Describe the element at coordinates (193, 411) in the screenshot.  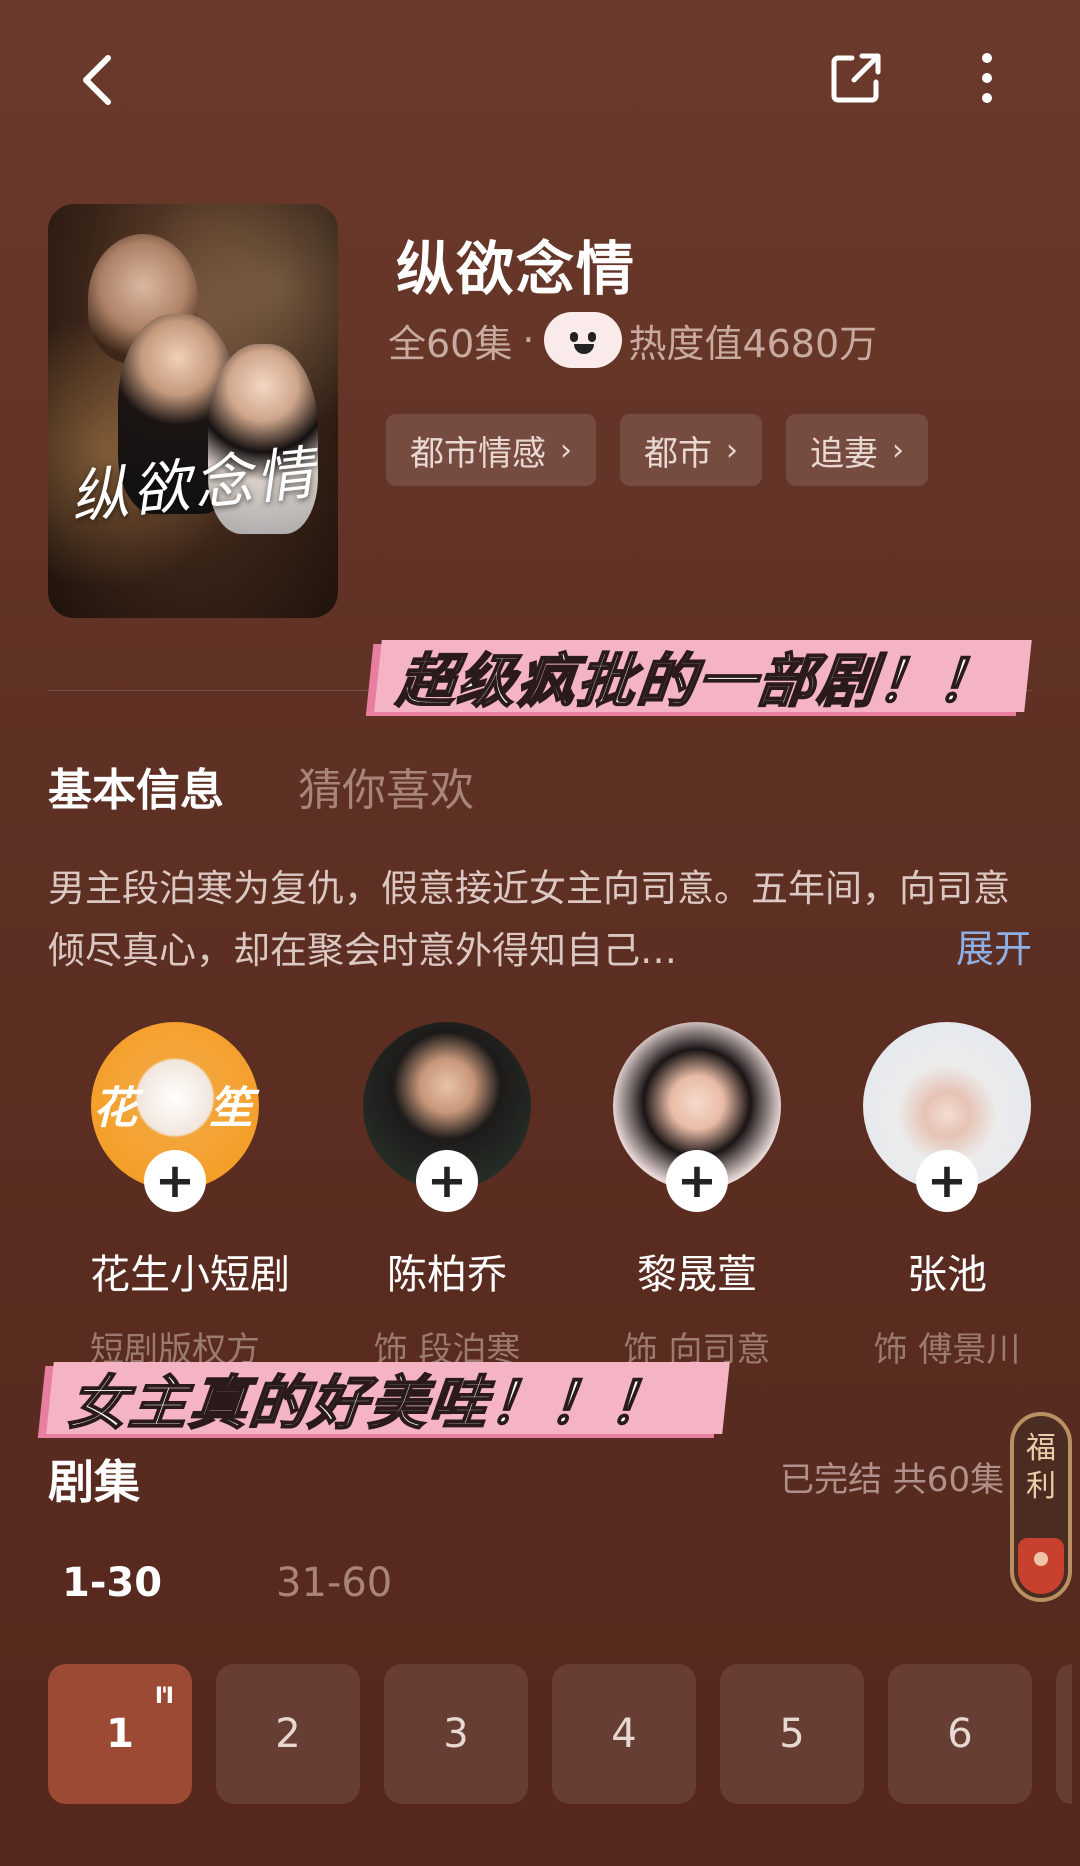
I see `drama-poster: 纵欲念情` at that location.